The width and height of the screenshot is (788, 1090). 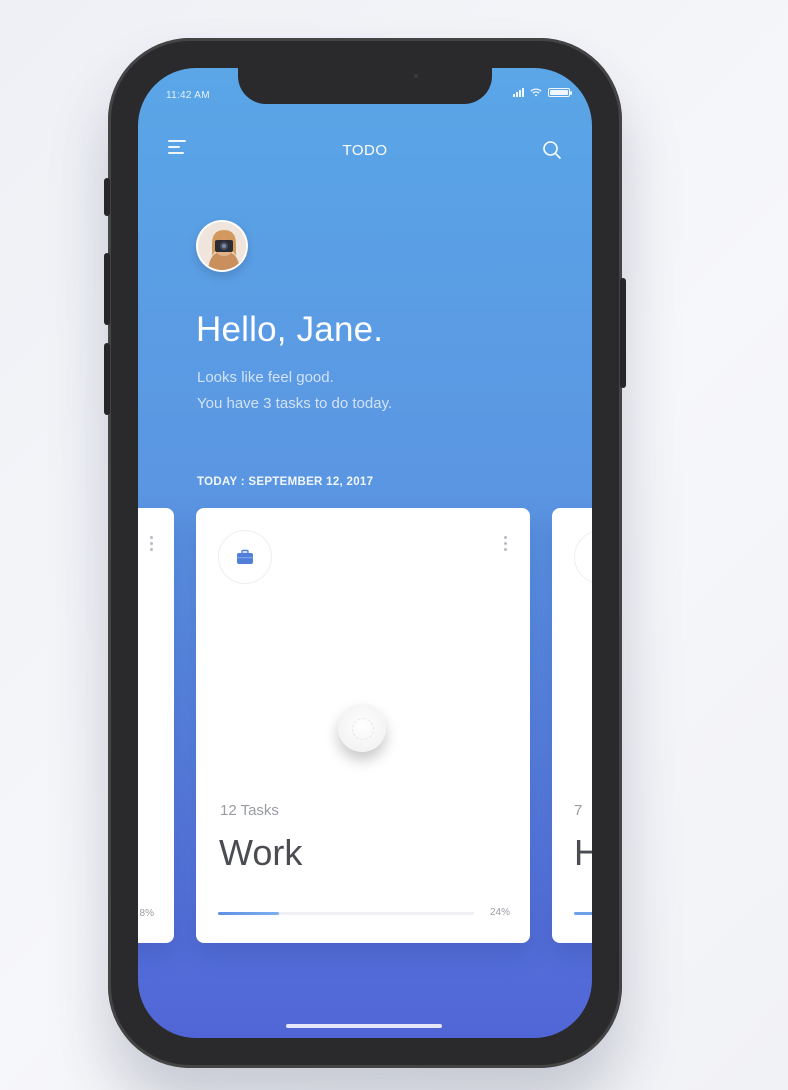 What do you see at coordinates (518, 92) in the screenshot?
I see `signal-icon` at bounding box center [518, 92].